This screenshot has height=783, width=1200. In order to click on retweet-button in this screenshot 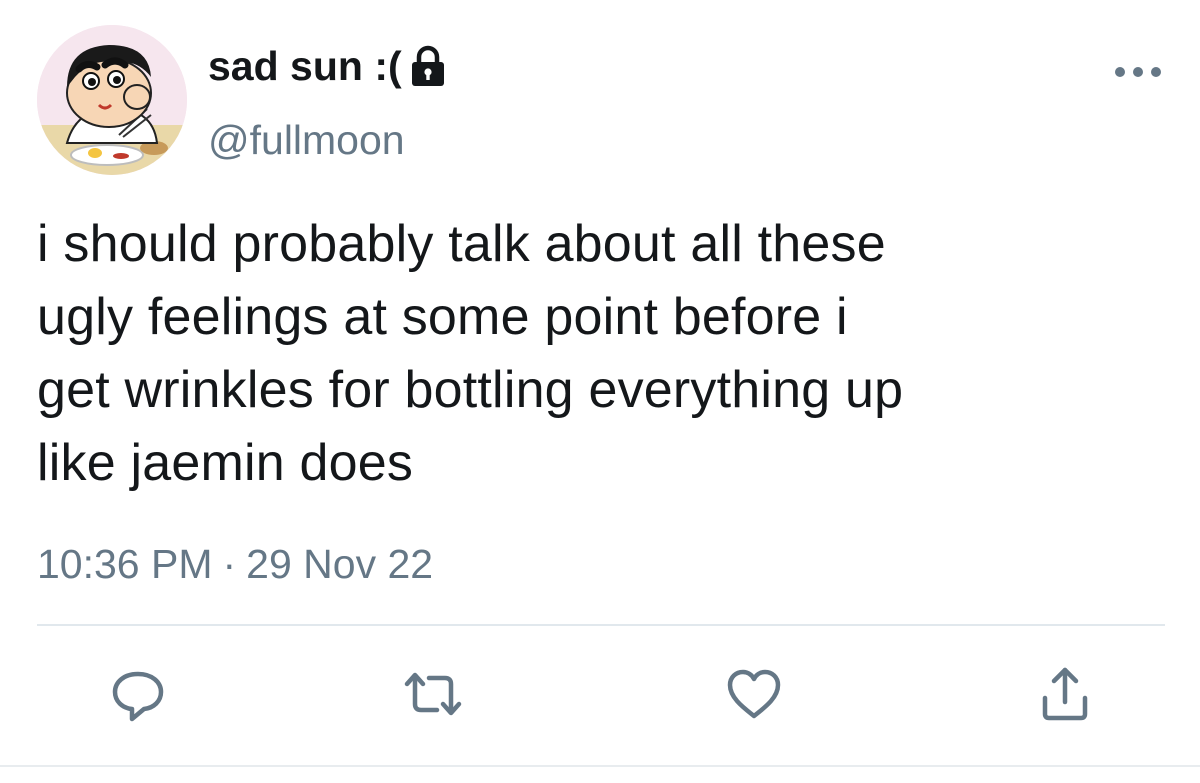, I will do `click(433, 694)`.